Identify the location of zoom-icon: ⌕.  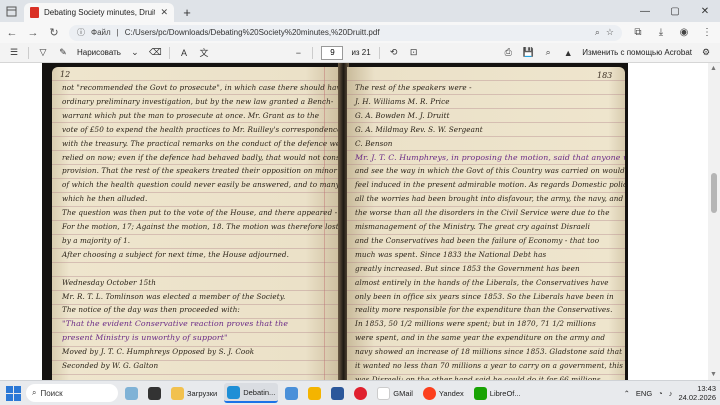
(597, 32).